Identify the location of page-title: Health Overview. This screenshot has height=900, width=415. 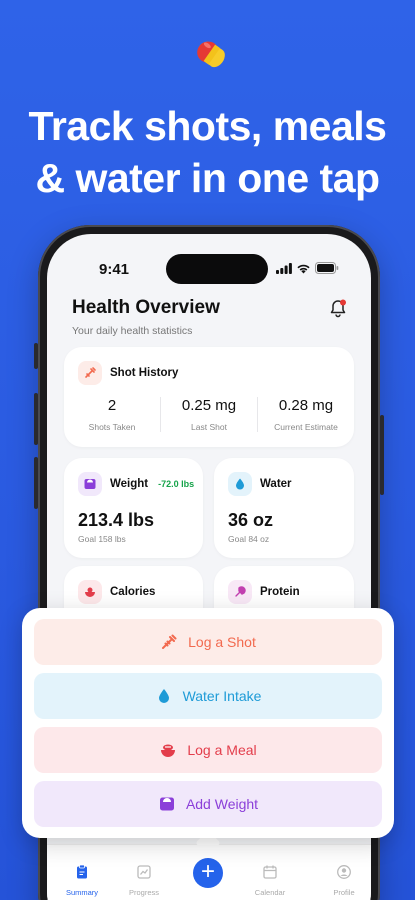
(146, 307).